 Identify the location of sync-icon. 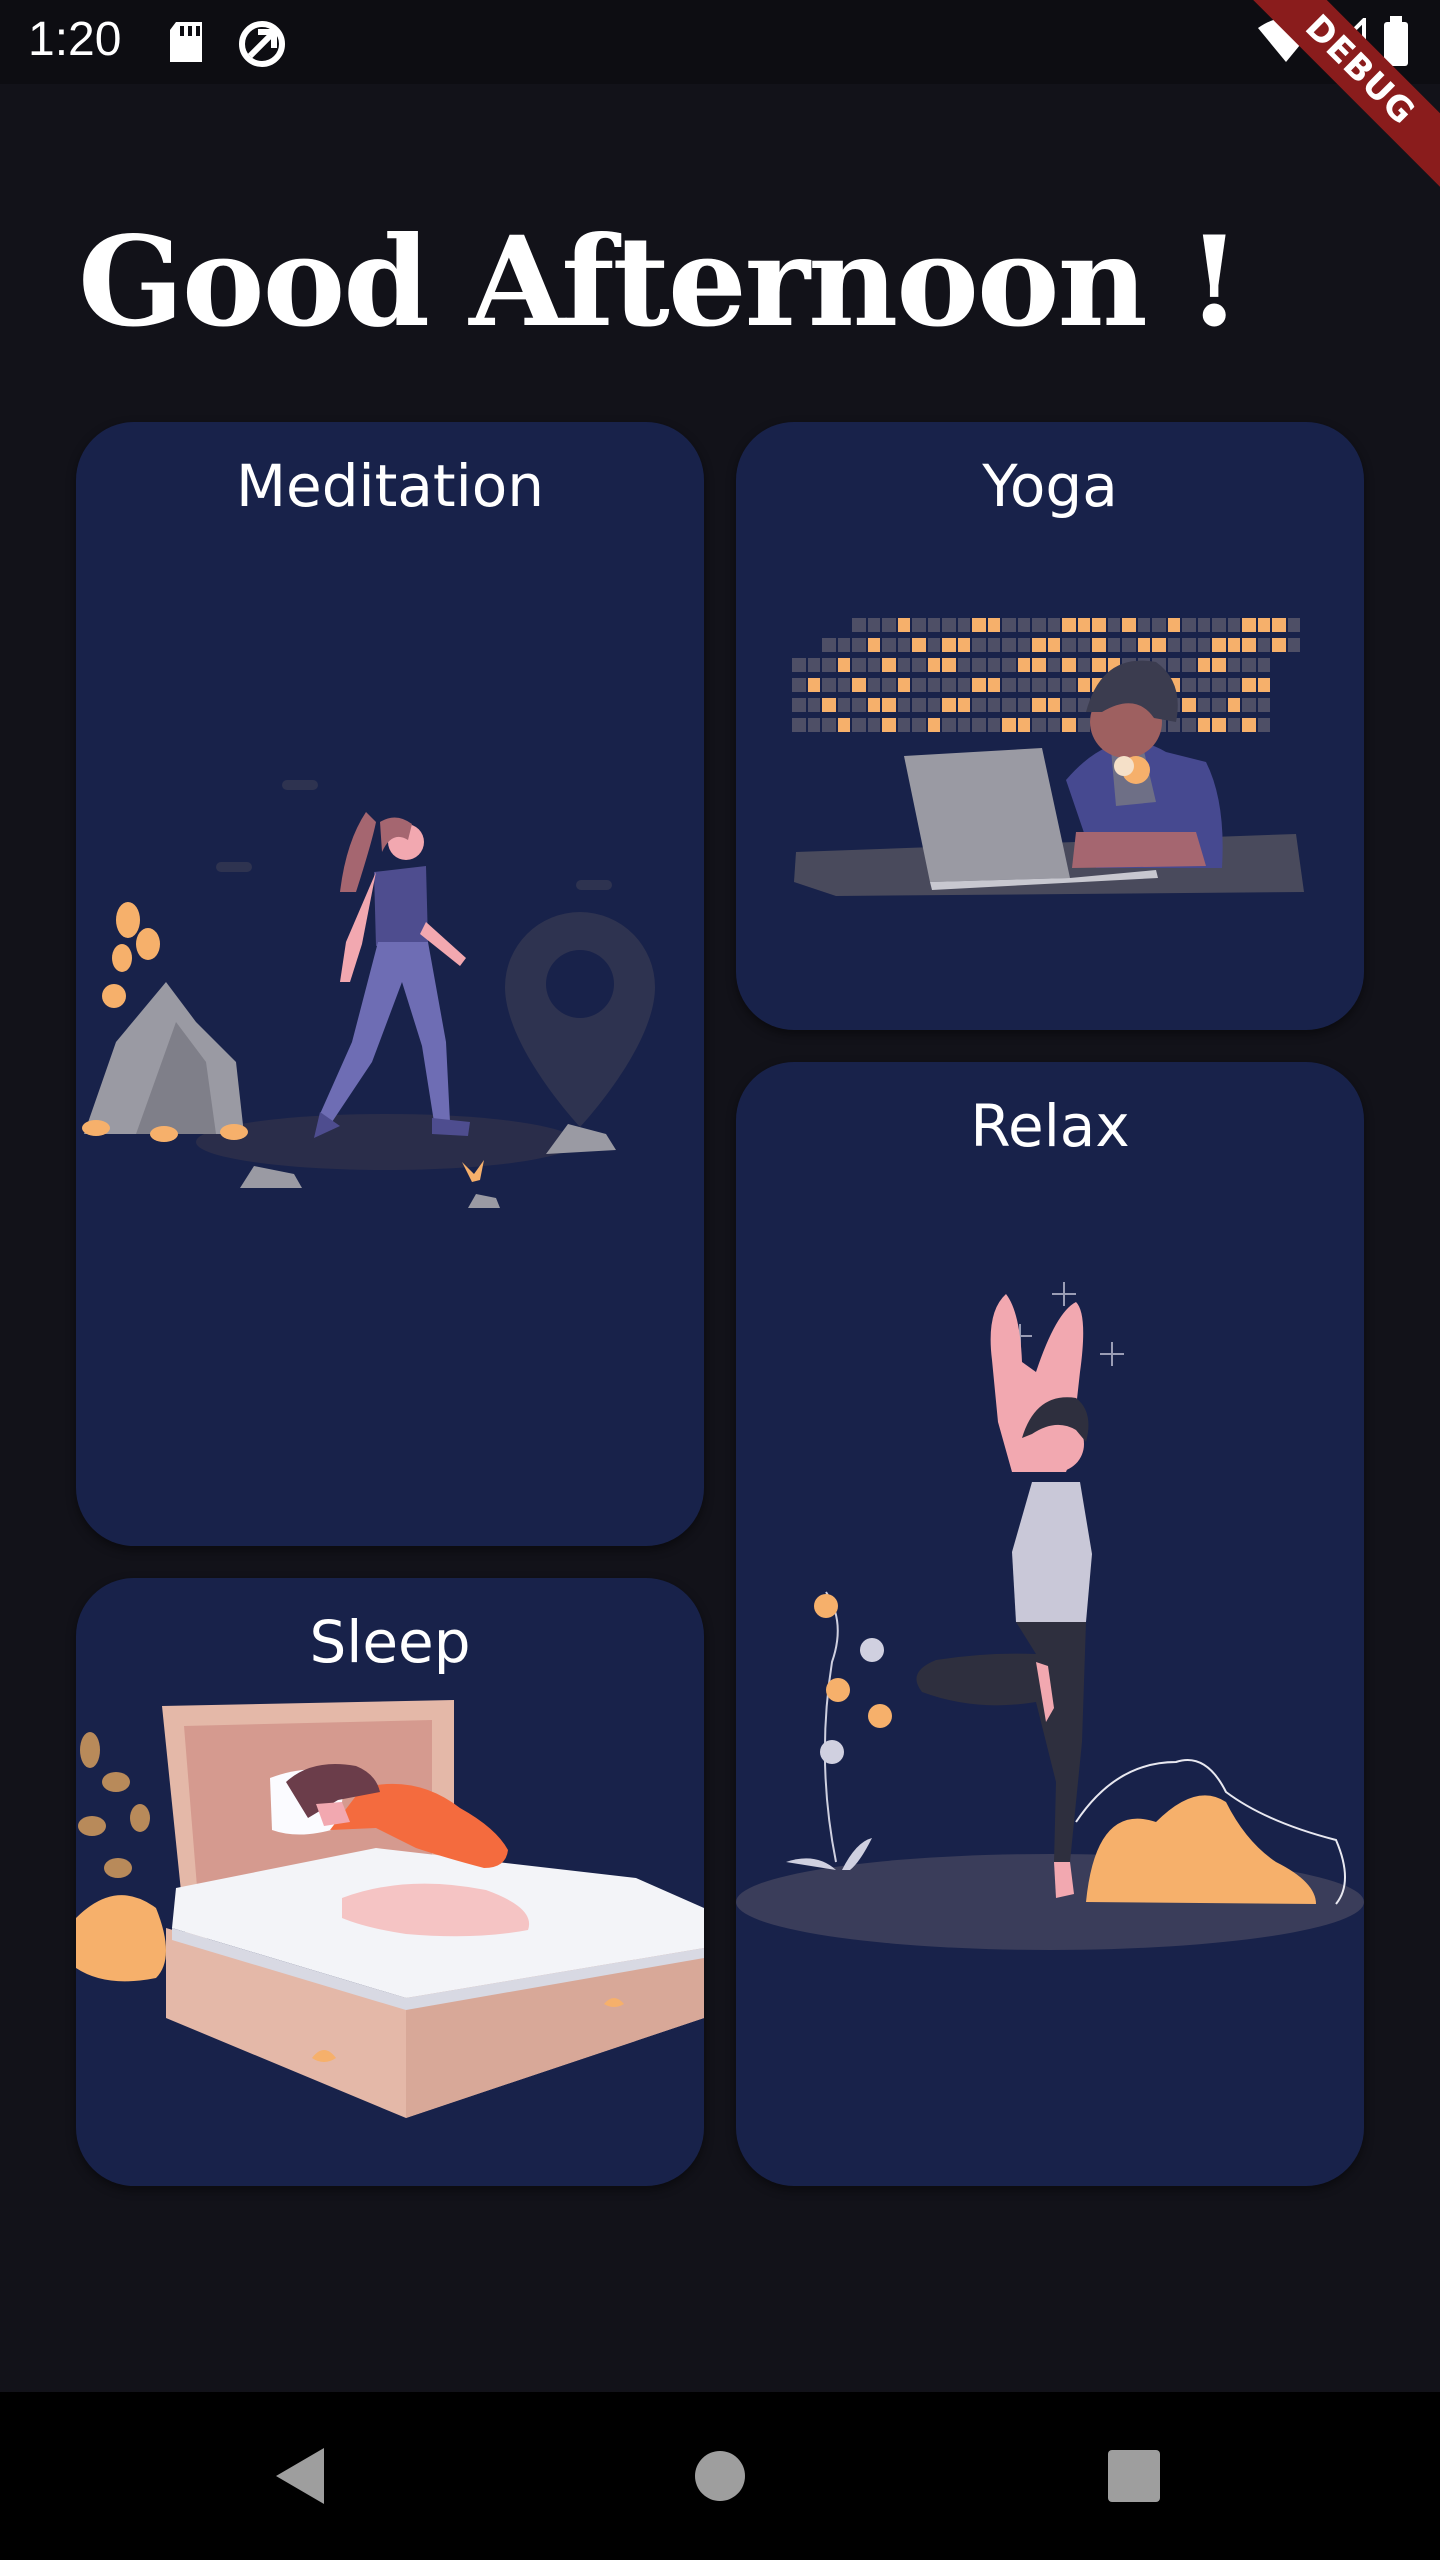
(262, 44).